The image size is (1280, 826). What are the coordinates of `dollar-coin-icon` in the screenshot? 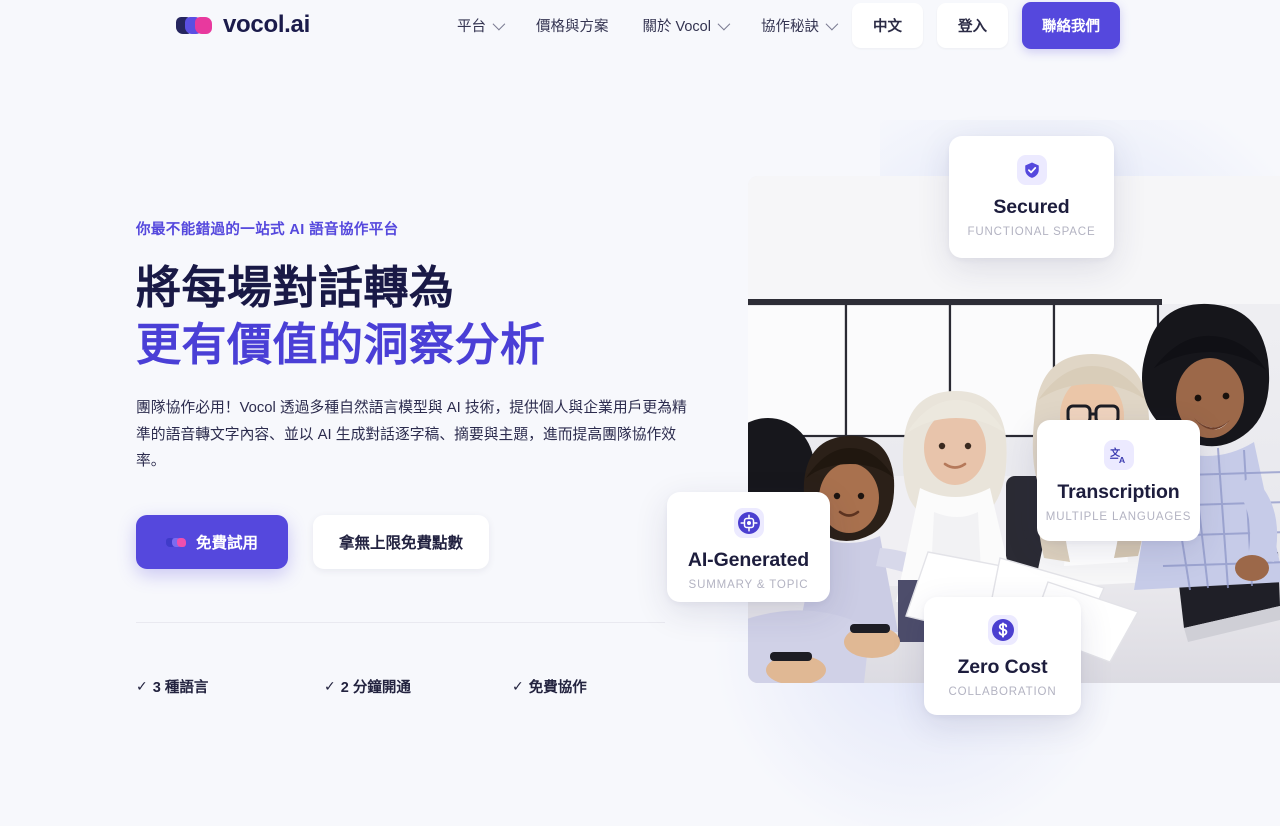 It's located at (1002, 630).